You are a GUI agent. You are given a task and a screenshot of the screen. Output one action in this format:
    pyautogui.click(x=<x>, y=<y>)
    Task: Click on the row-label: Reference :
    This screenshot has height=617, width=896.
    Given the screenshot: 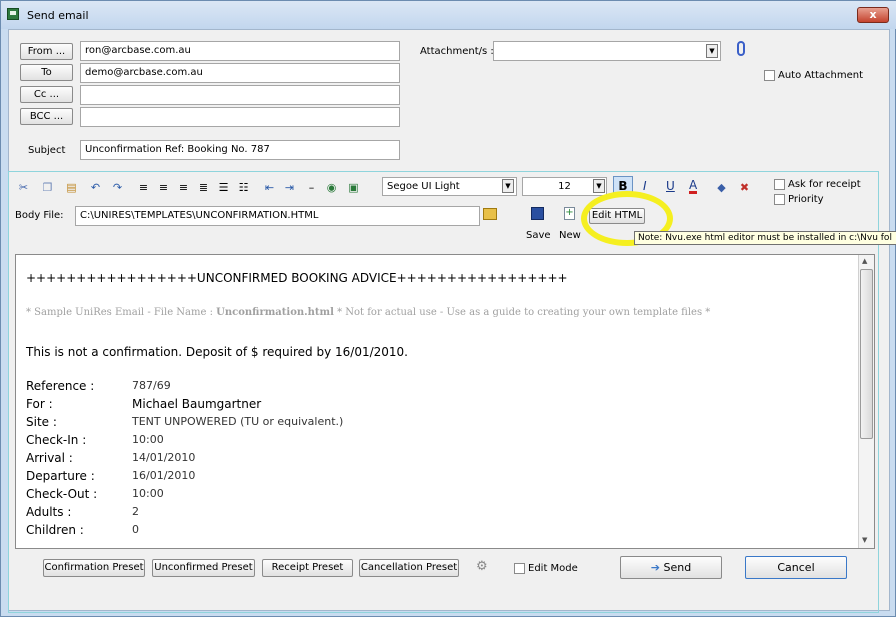 What is the action you would take?
    pyautogui.click(x=60, y=386)
    